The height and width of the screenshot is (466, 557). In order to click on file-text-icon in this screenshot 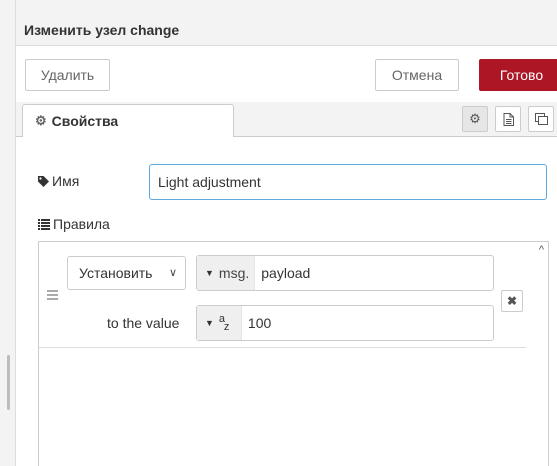, I will do `click(508, 119)`.